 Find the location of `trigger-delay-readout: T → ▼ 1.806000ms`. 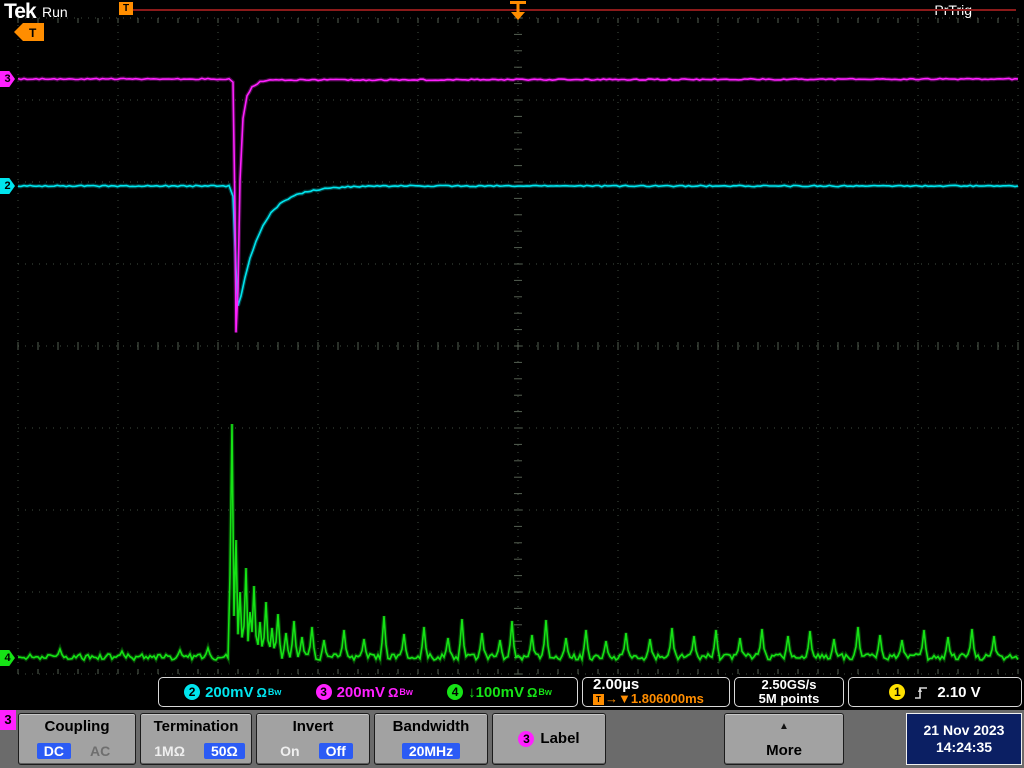

trigger-delay-readout: T → ▼ 1.806000ms is located at coordinates (648, 699).